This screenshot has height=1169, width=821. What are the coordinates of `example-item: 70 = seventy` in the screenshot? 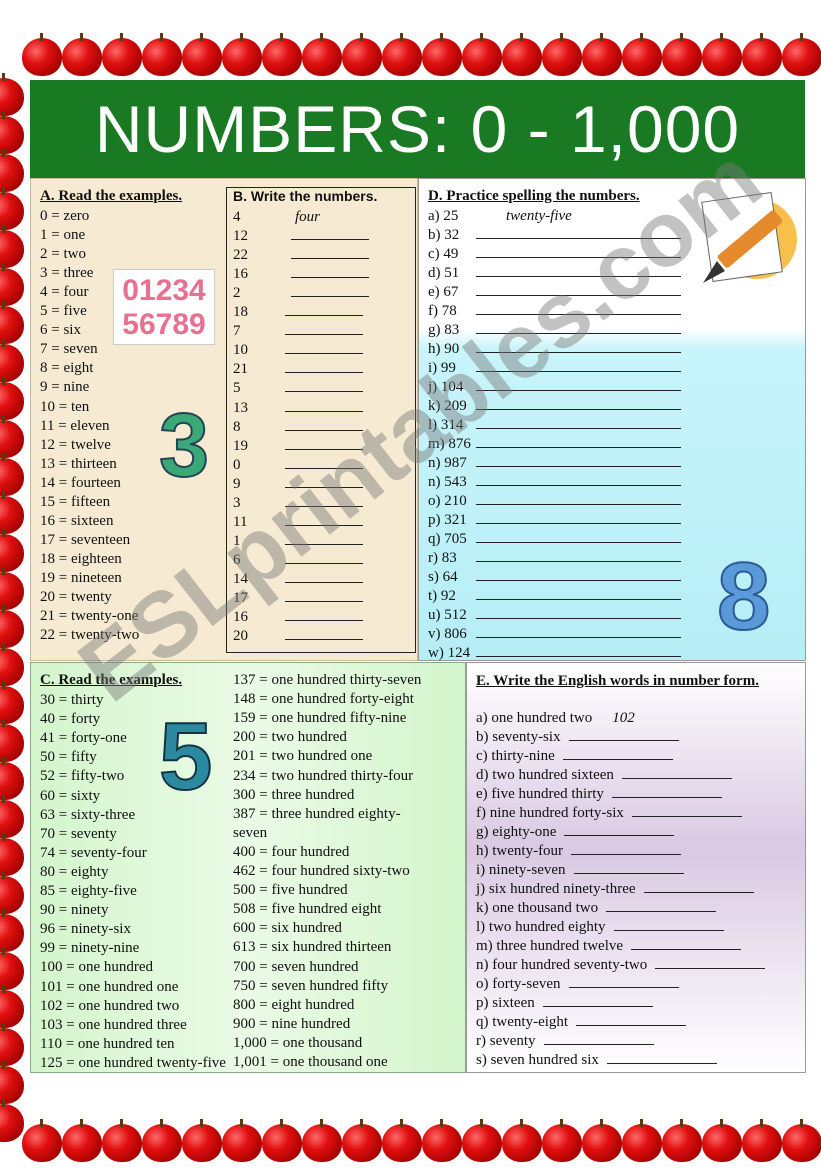 It's located at (78, 833).